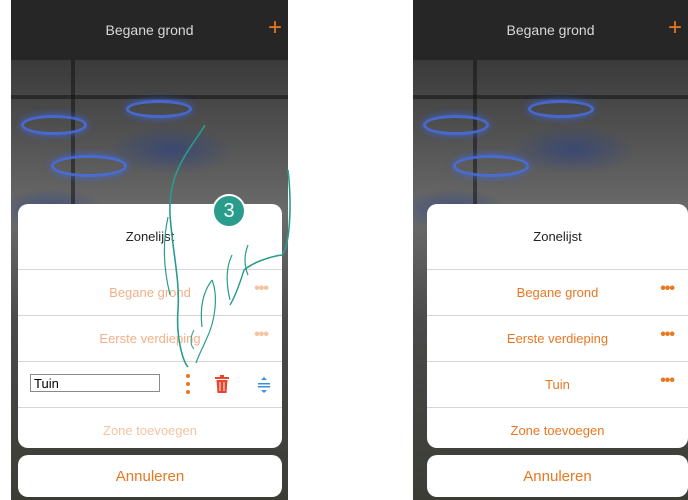 The width and height of the screenshot is (688, 500). I want to click on zone-label: Tuin, so click(557, 384).